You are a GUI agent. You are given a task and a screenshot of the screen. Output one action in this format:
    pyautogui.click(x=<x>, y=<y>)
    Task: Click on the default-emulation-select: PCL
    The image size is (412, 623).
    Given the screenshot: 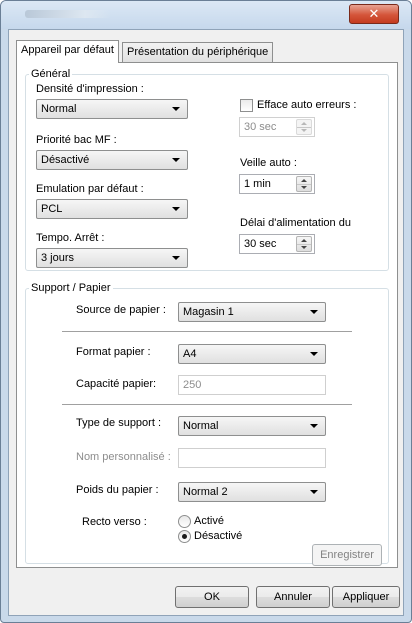 What is the action you would take?
    pyautogui.click(x=112, y=209)
    